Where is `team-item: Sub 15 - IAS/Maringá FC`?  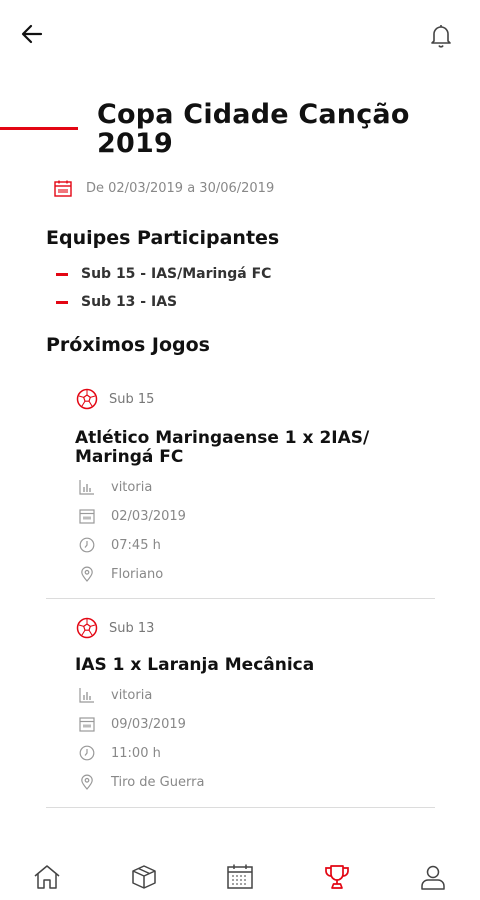 team-item: Sub 15 - IAS/Maringá FC is located at coordinates (163, 274).